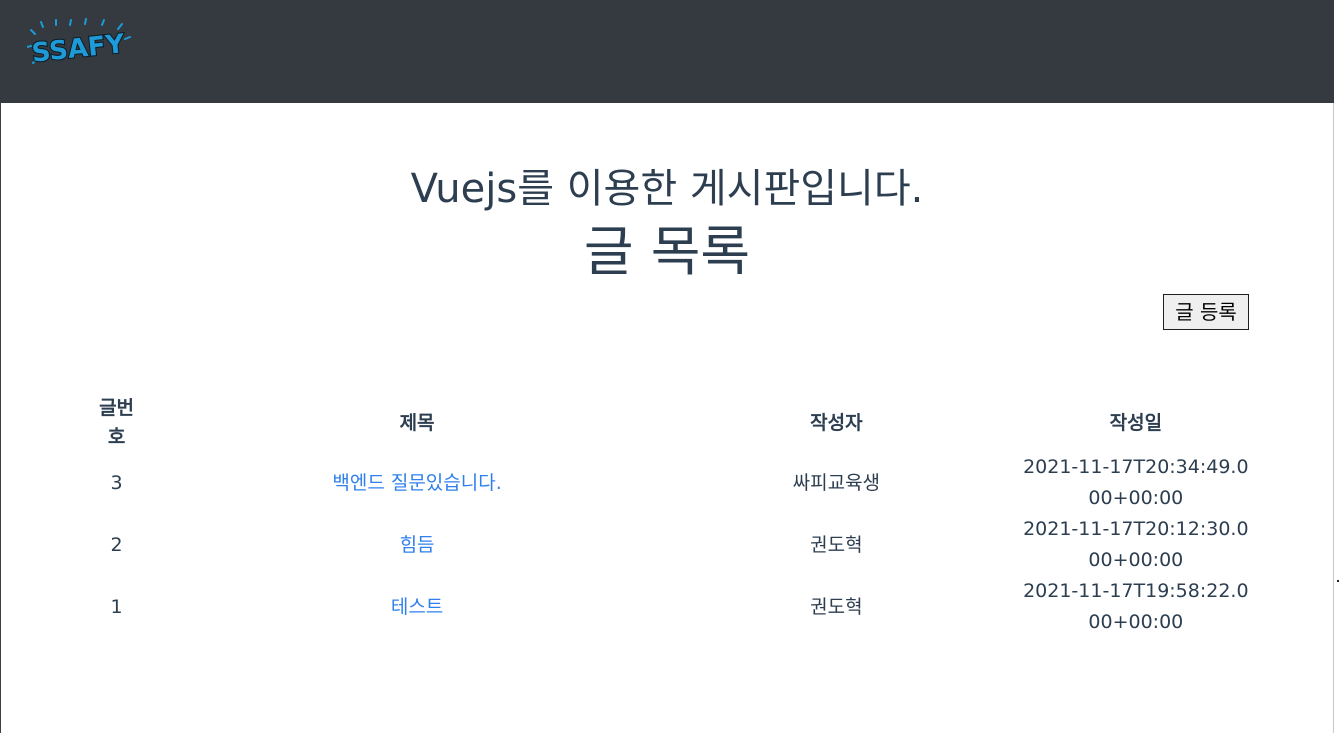 The width and height of the screenshot is (1341, 733). I want to click on table-header-row: 글번호 제목 작성자 작성일, so click(667, 423).